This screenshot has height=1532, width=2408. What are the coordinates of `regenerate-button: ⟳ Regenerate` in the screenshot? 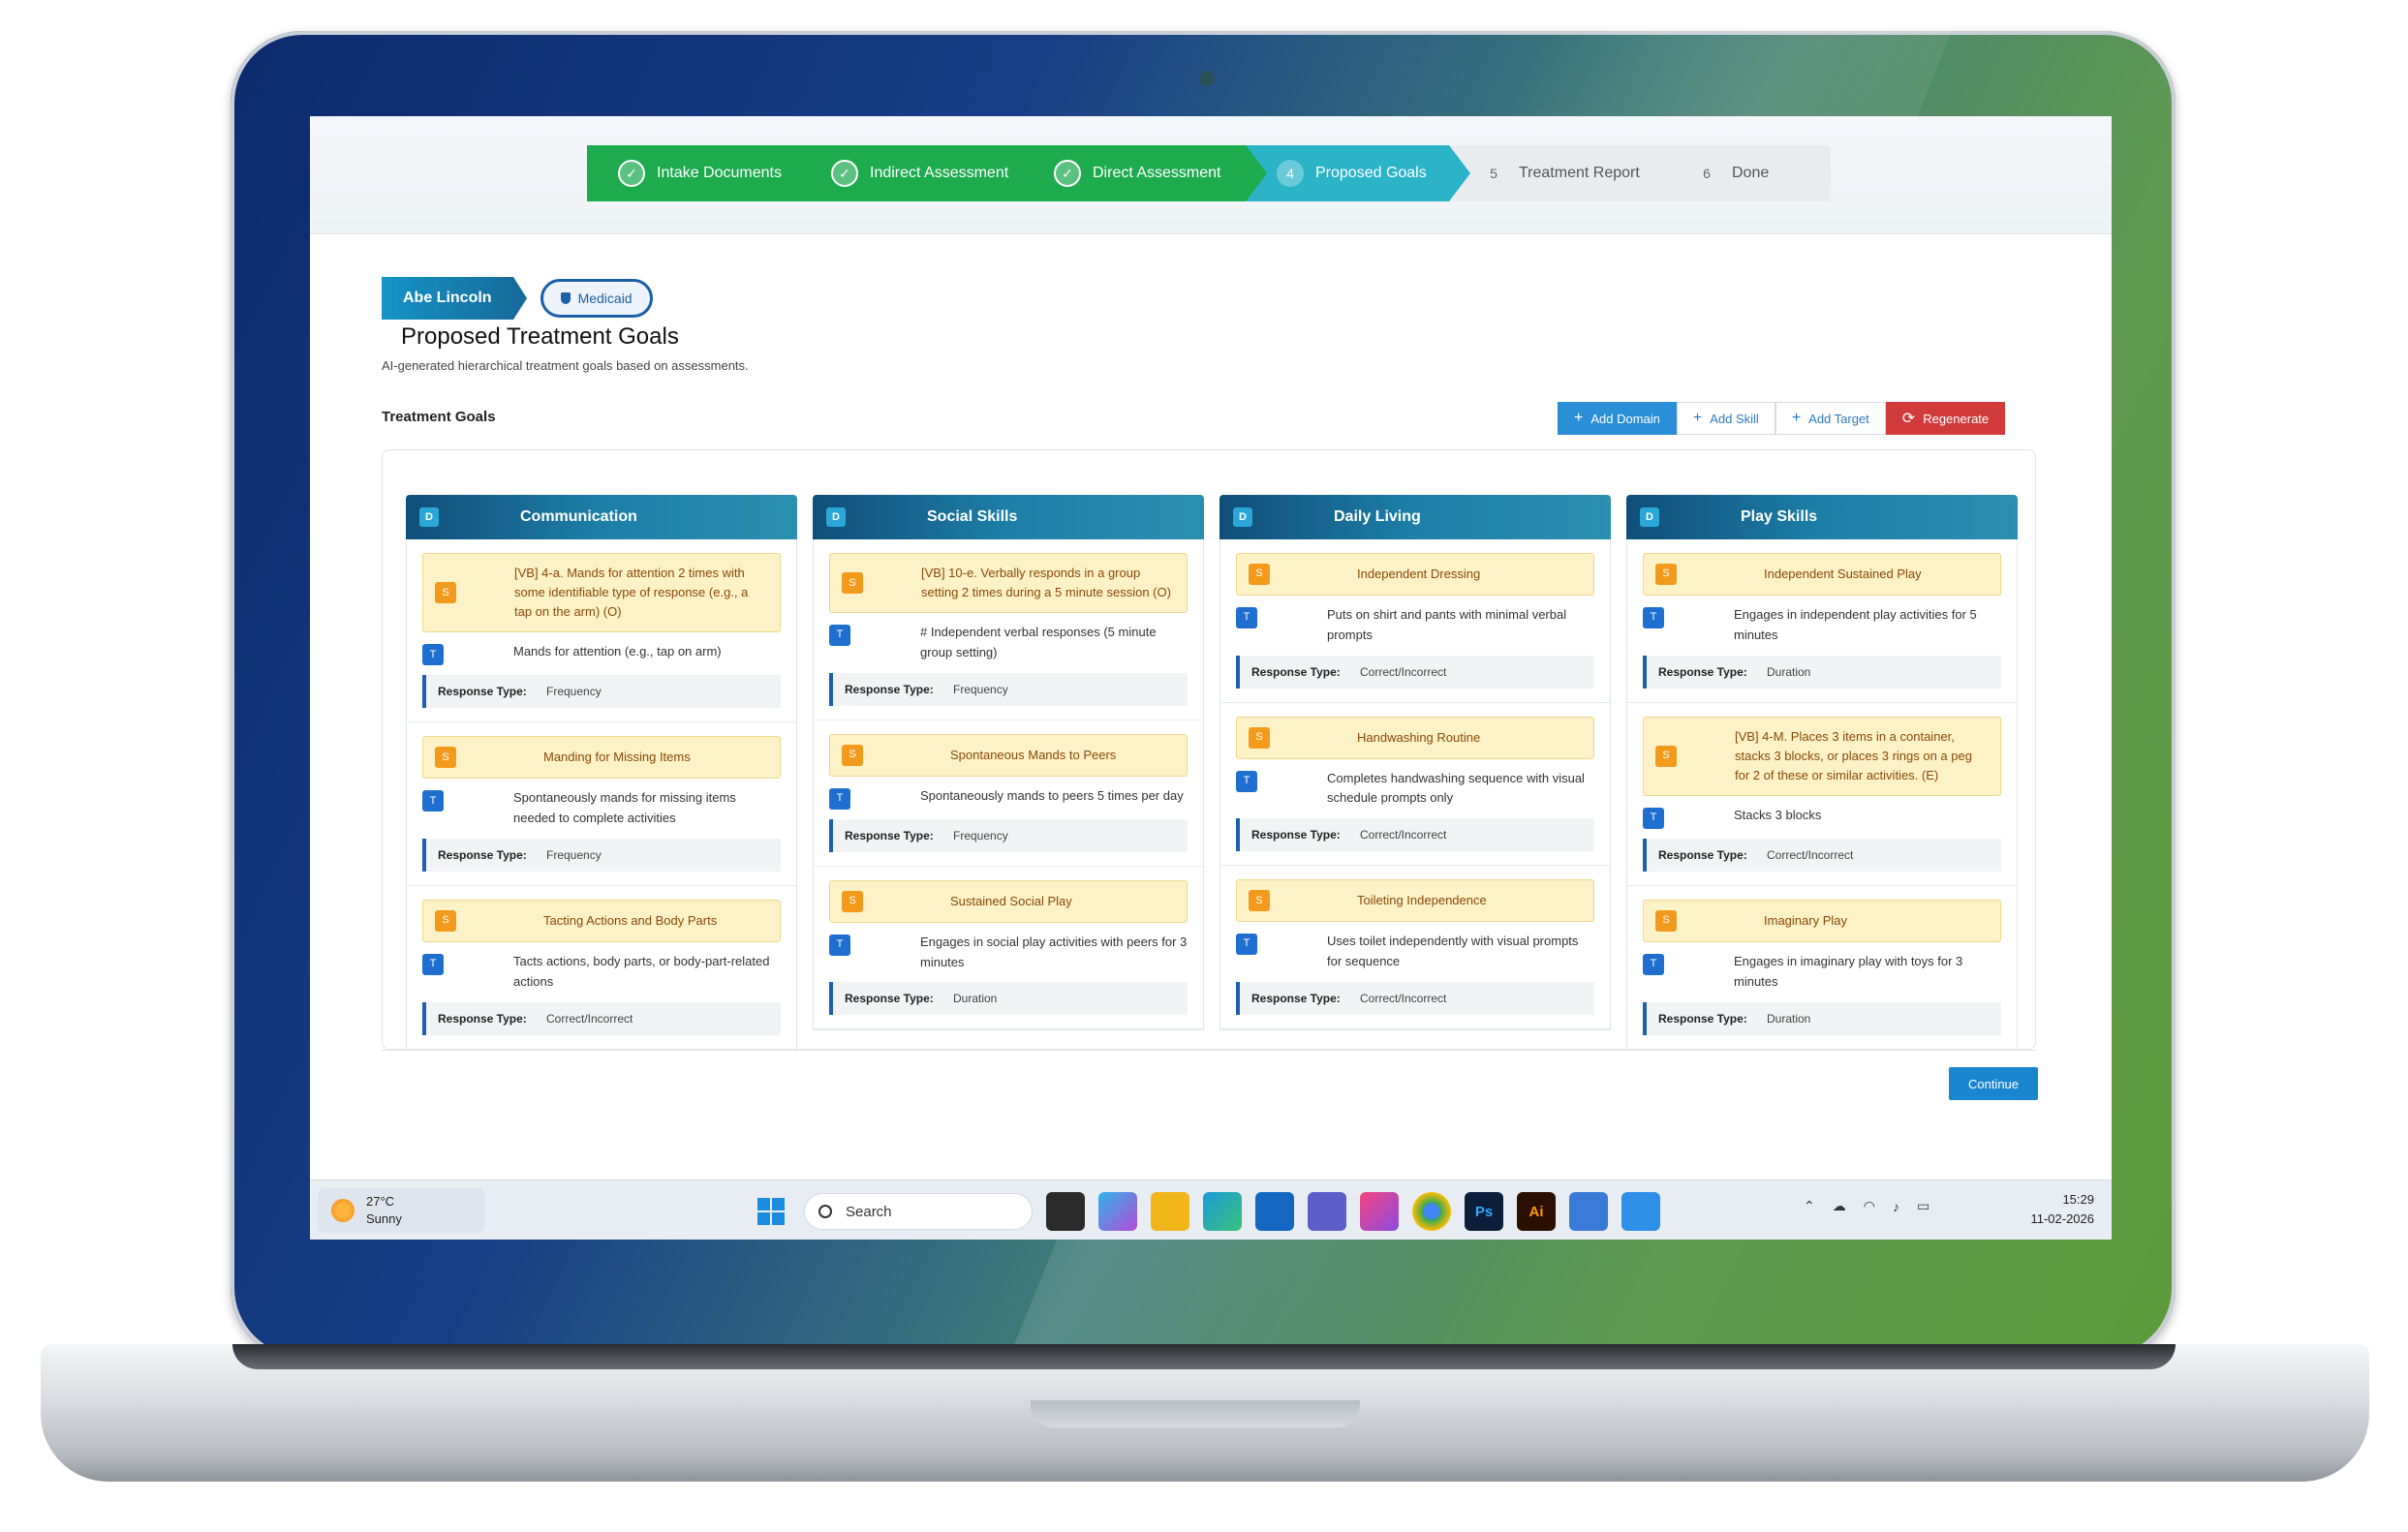 It's located at (1945, 418).